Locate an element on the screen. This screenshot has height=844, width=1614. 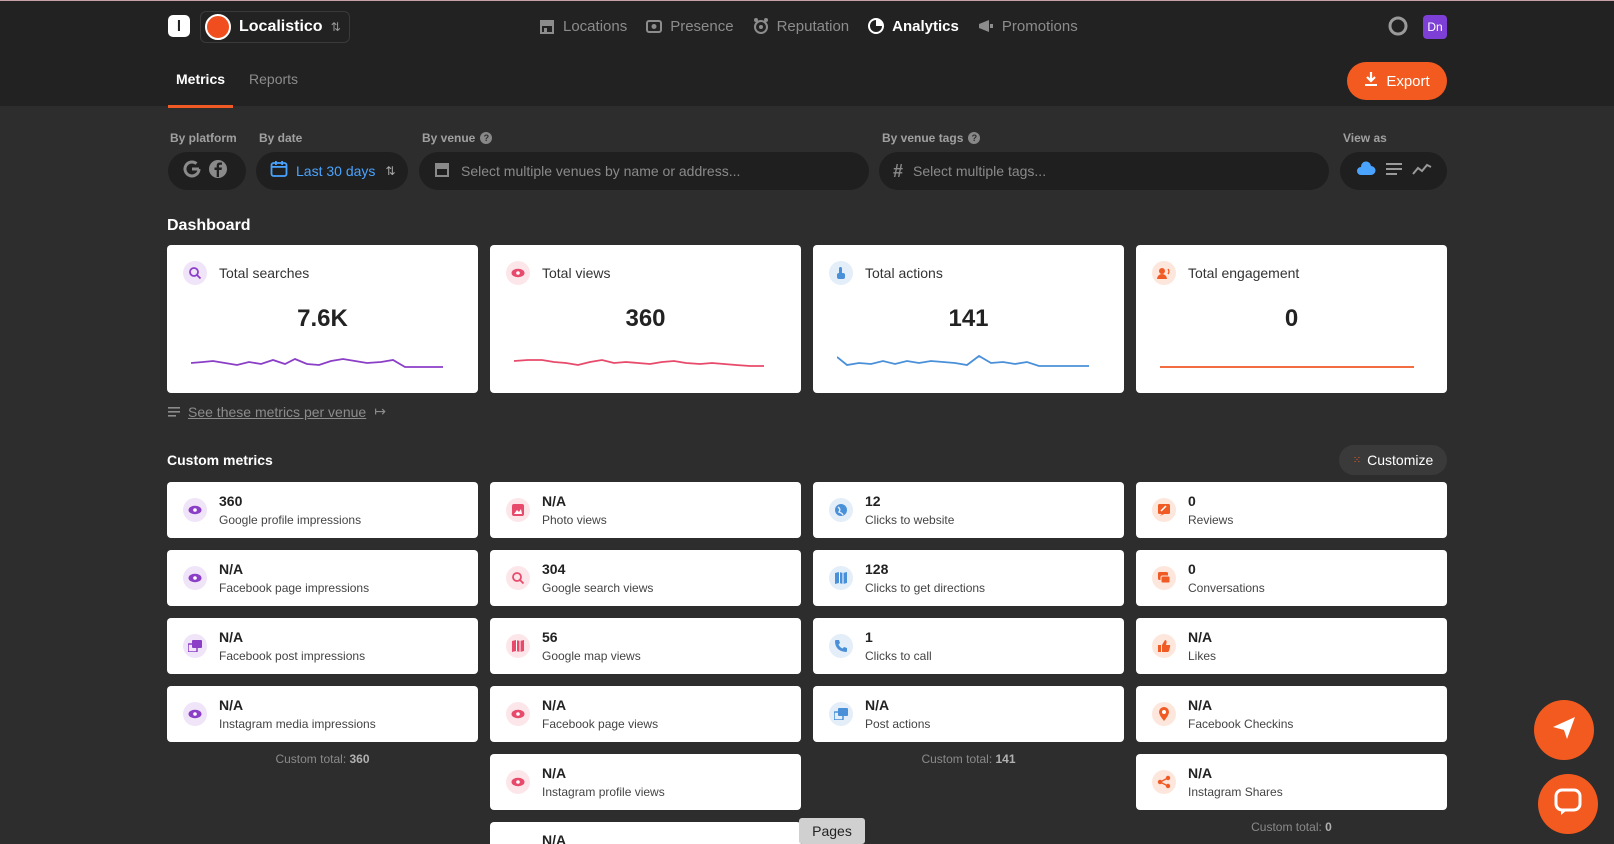
see-metrics-per-venue-link: See these metrics per venue ↦ is located at coordinates (277, 411).